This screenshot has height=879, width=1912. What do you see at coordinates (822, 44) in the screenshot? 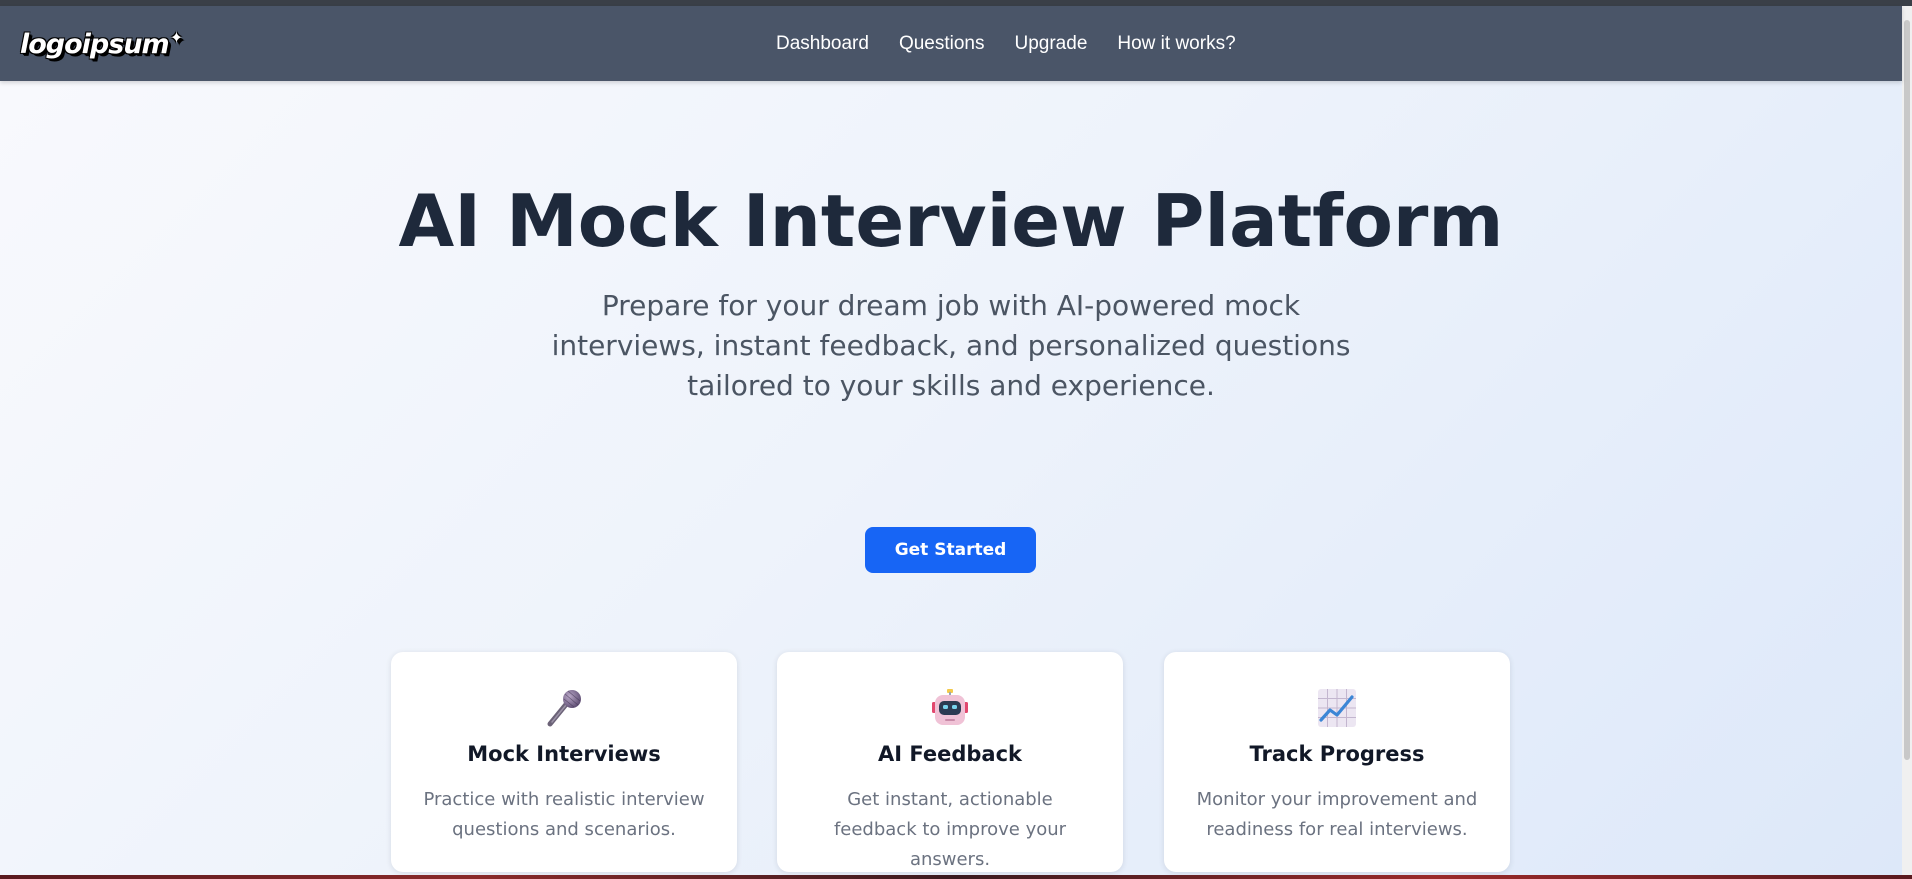
I see `nav-link-dashboard: Dashboard` at bounding box center [822, 44].